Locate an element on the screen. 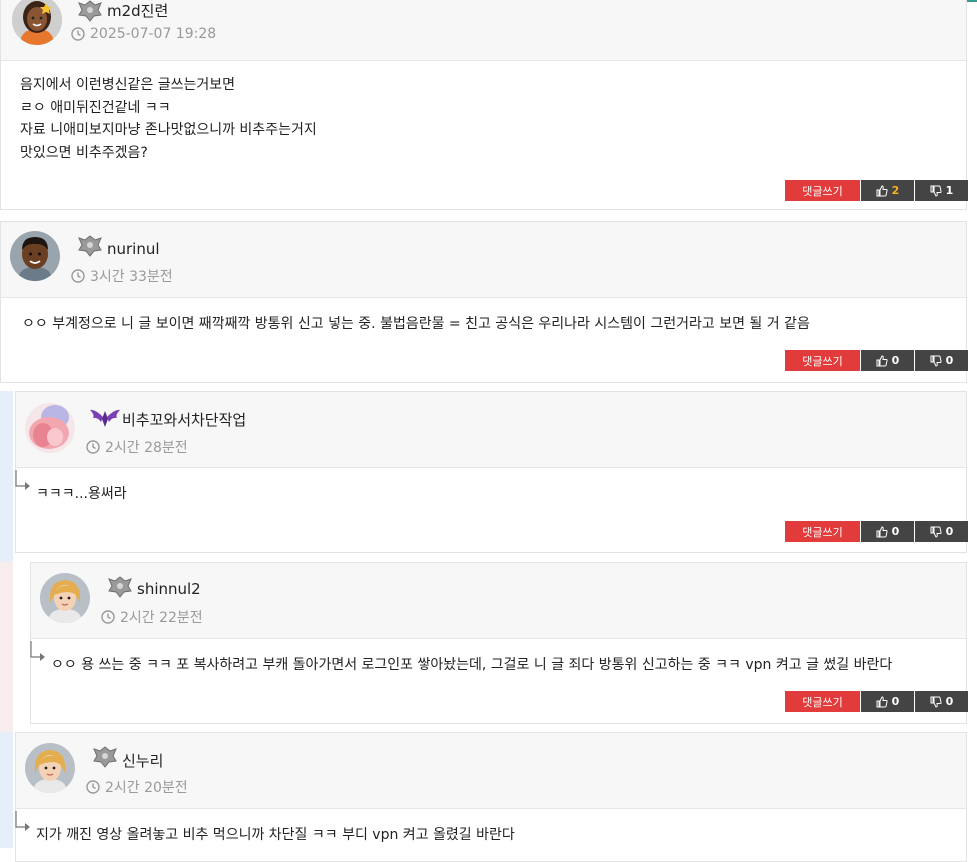 The image size is (977, 862). timestamp: 3시간 33분전 is located at coordinates (122, 276).